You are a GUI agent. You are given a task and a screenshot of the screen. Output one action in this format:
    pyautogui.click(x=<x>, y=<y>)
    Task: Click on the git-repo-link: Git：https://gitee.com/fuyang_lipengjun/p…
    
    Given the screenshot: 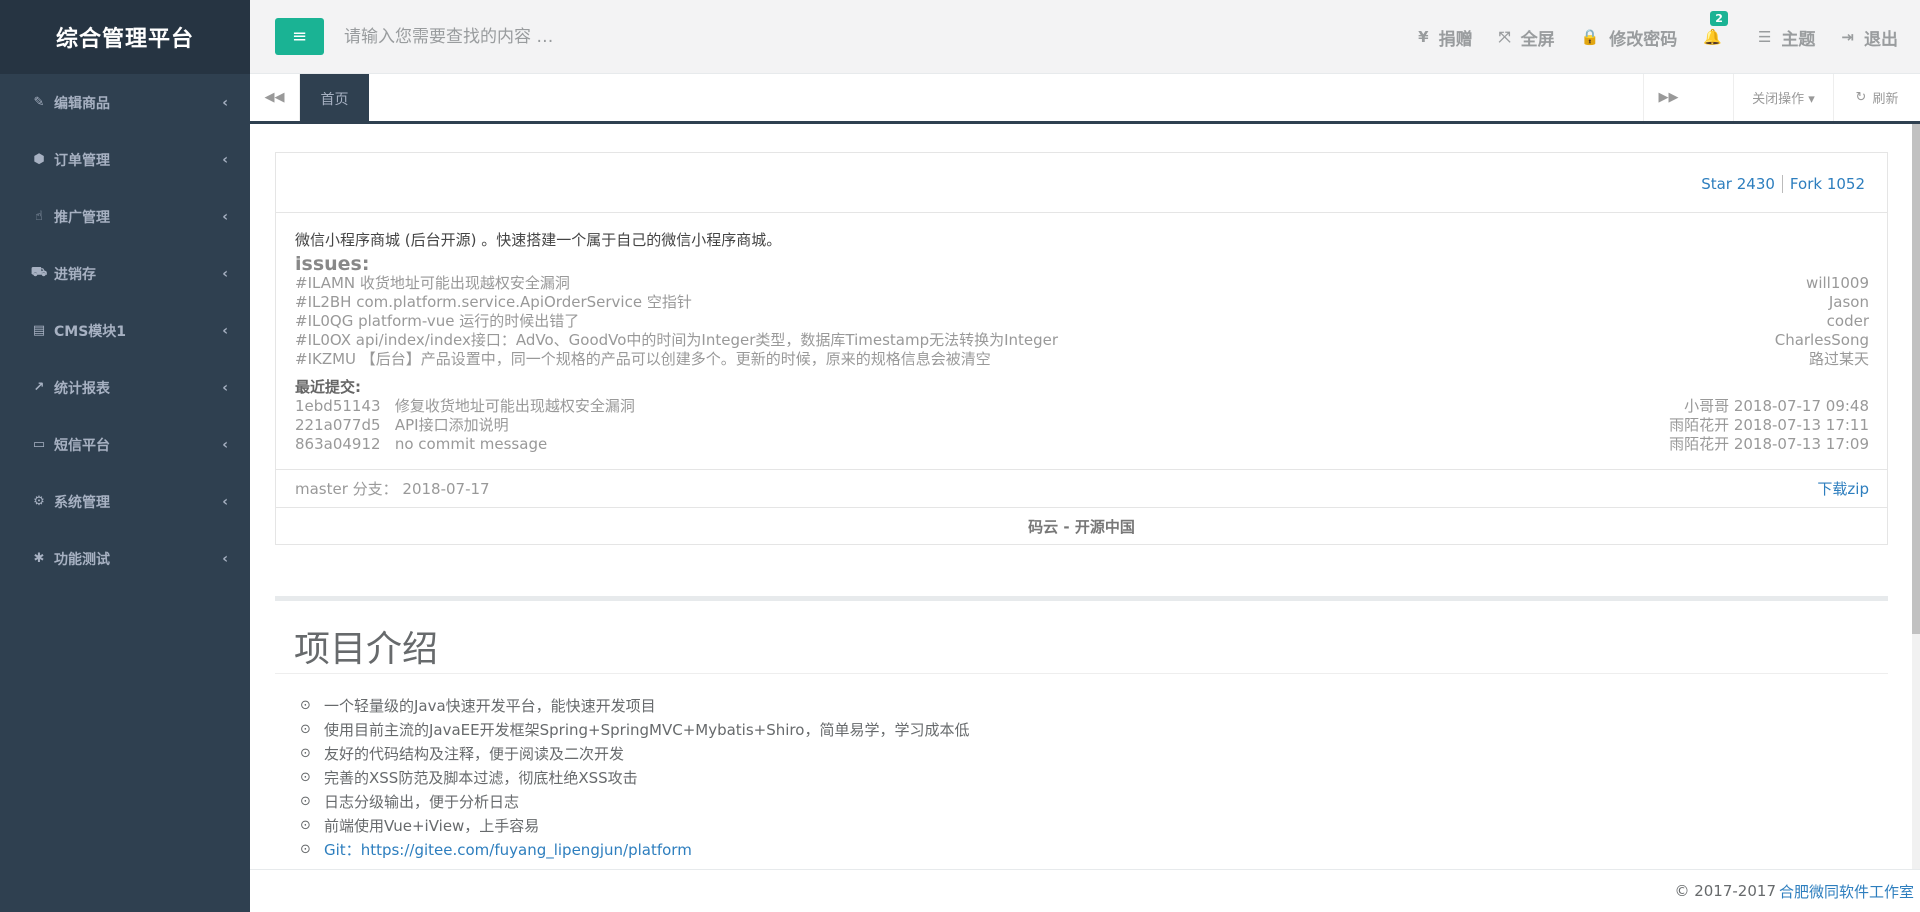 What is the action you would take?
    pyautogui.click(x=508, y=850)
    